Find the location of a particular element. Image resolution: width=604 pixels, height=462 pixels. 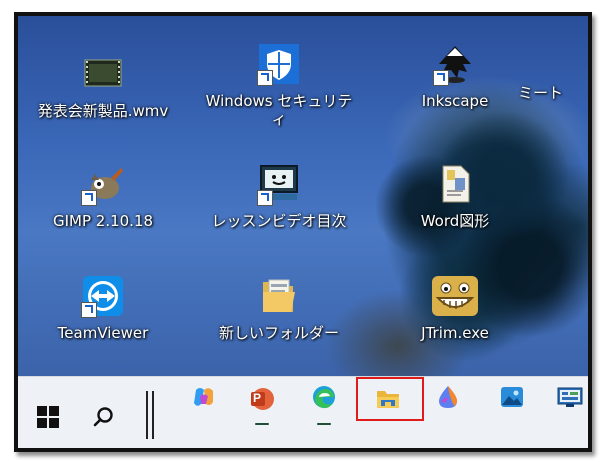

inkscape-icon is located at coordinates (455, 64).